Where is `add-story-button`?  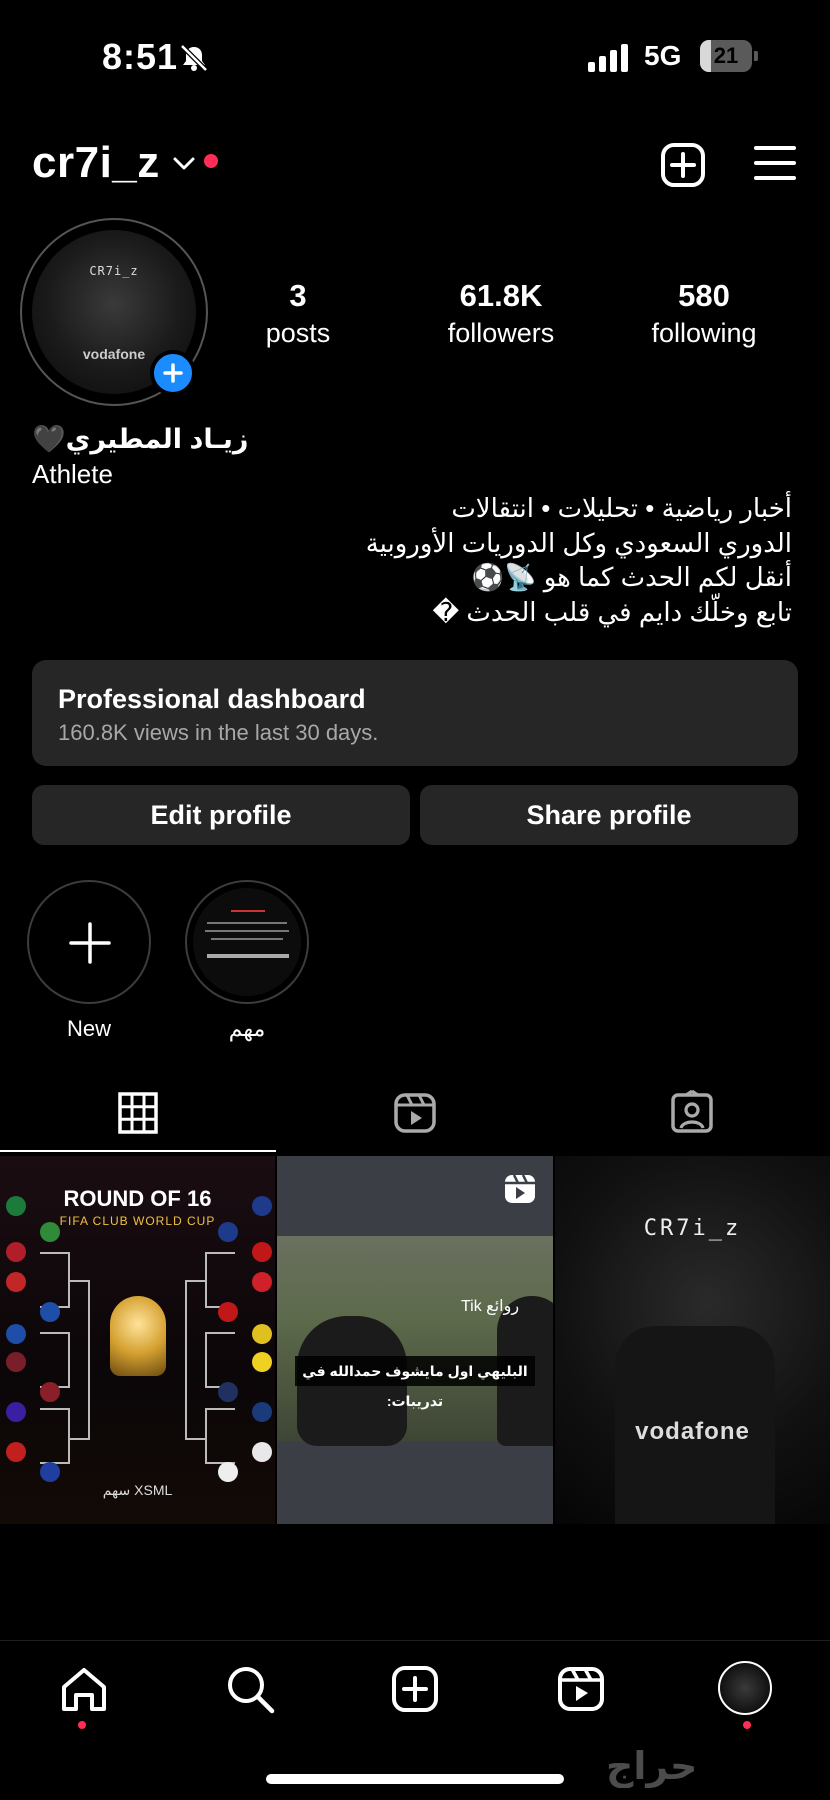 add-story-button is located at coordinates (173, 373).